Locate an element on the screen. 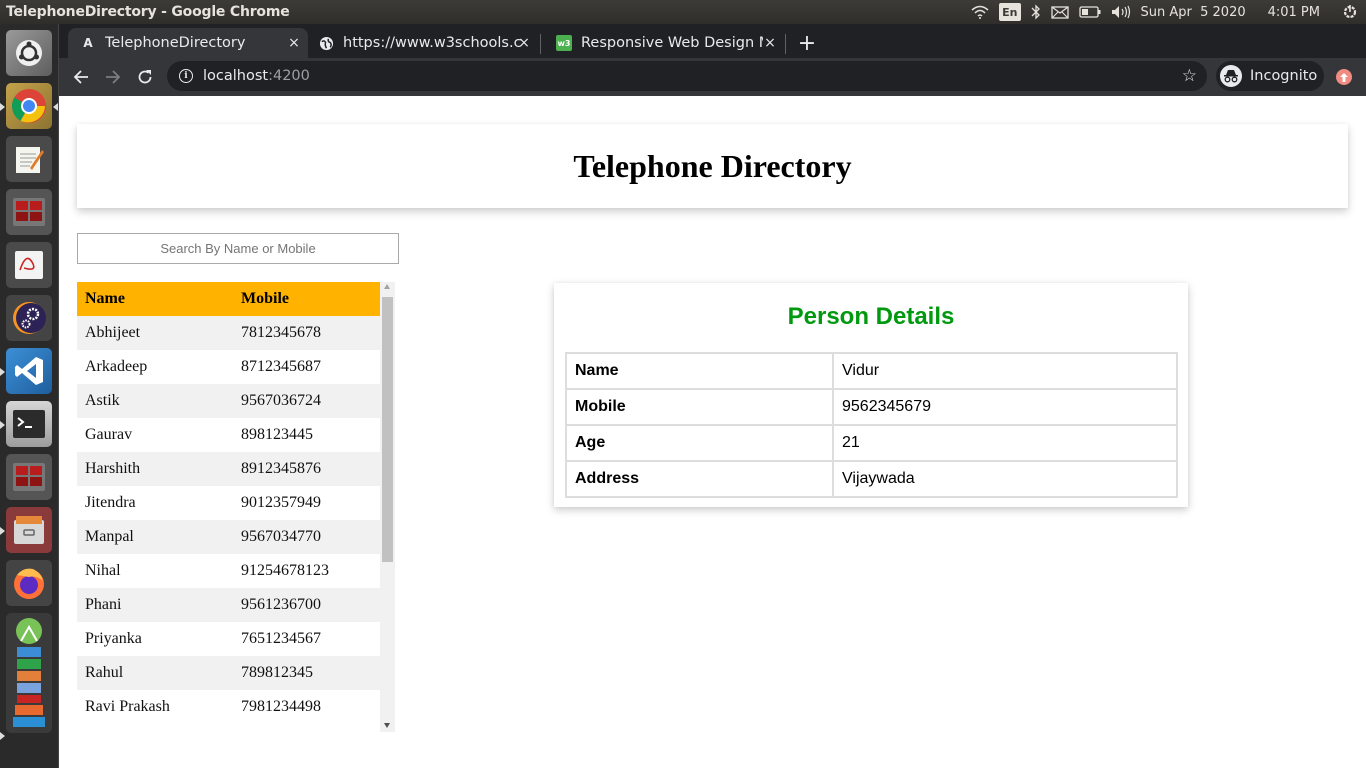 The height and width of the screenshot is (768, 1366). date-indicator: Sun Apr 5 2020 is located at coordinates (1193, 12).